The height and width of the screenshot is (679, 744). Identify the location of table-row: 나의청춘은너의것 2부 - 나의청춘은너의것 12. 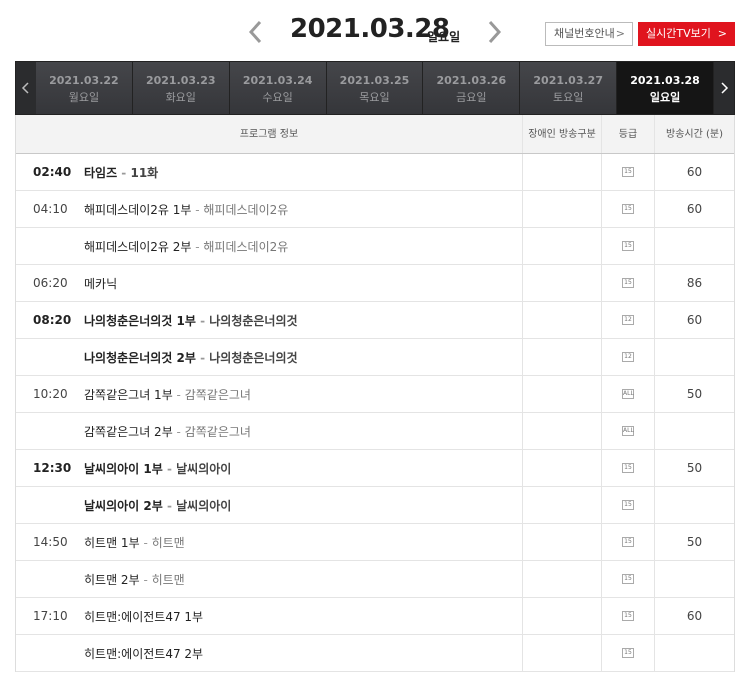
(375, 357).